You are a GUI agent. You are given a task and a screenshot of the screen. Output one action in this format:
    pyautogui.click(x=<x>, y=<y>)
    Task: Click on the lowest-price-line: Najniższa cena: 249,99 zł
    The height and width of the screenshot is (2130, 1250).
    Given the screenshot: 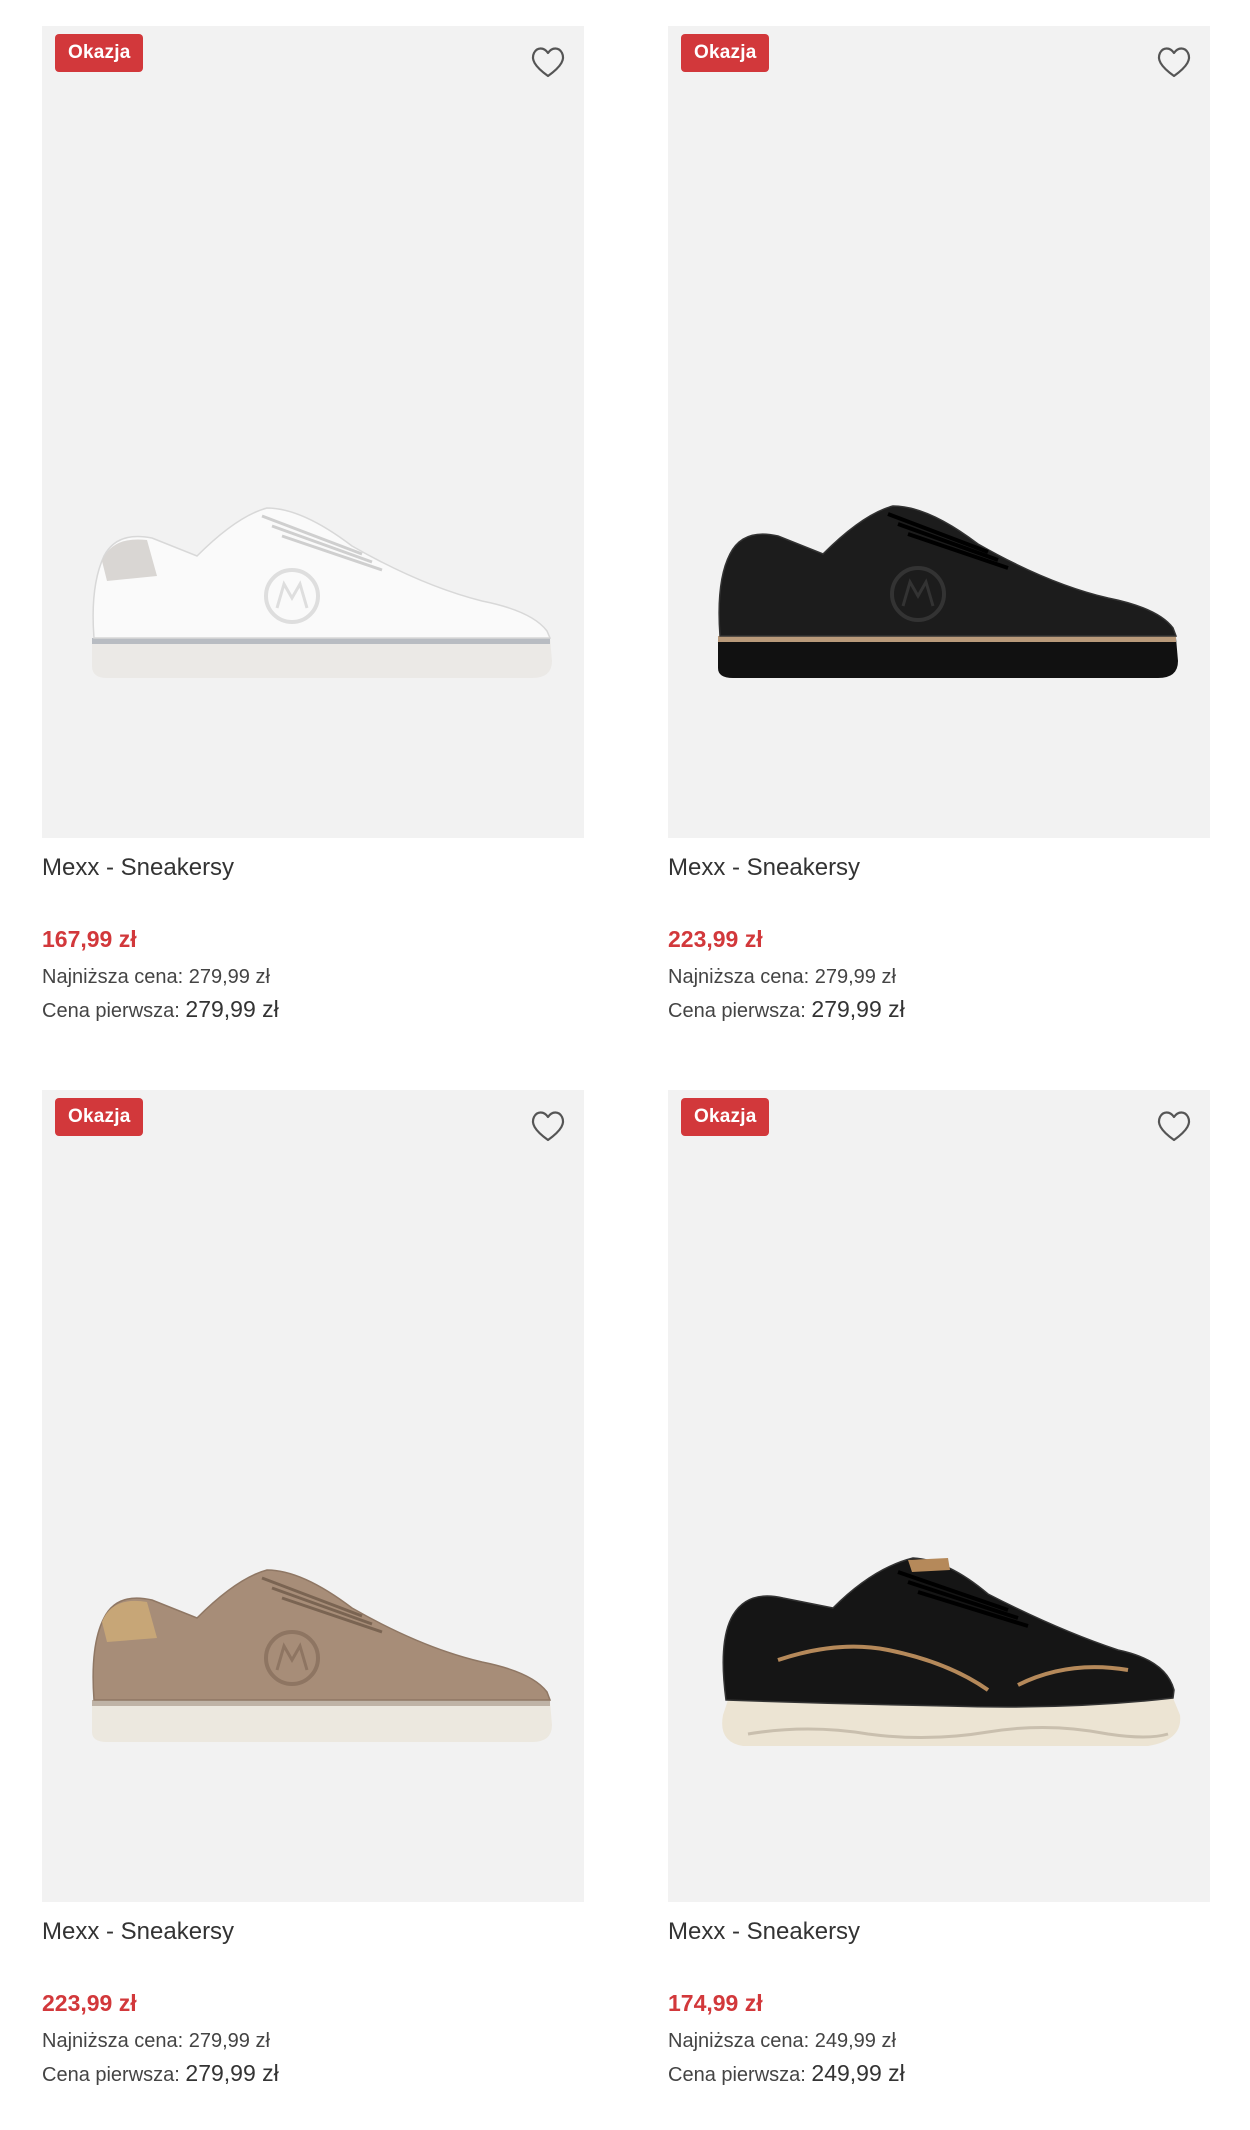 What is the action you would take?
    pyautogui.click(x=782, y=2041)
    